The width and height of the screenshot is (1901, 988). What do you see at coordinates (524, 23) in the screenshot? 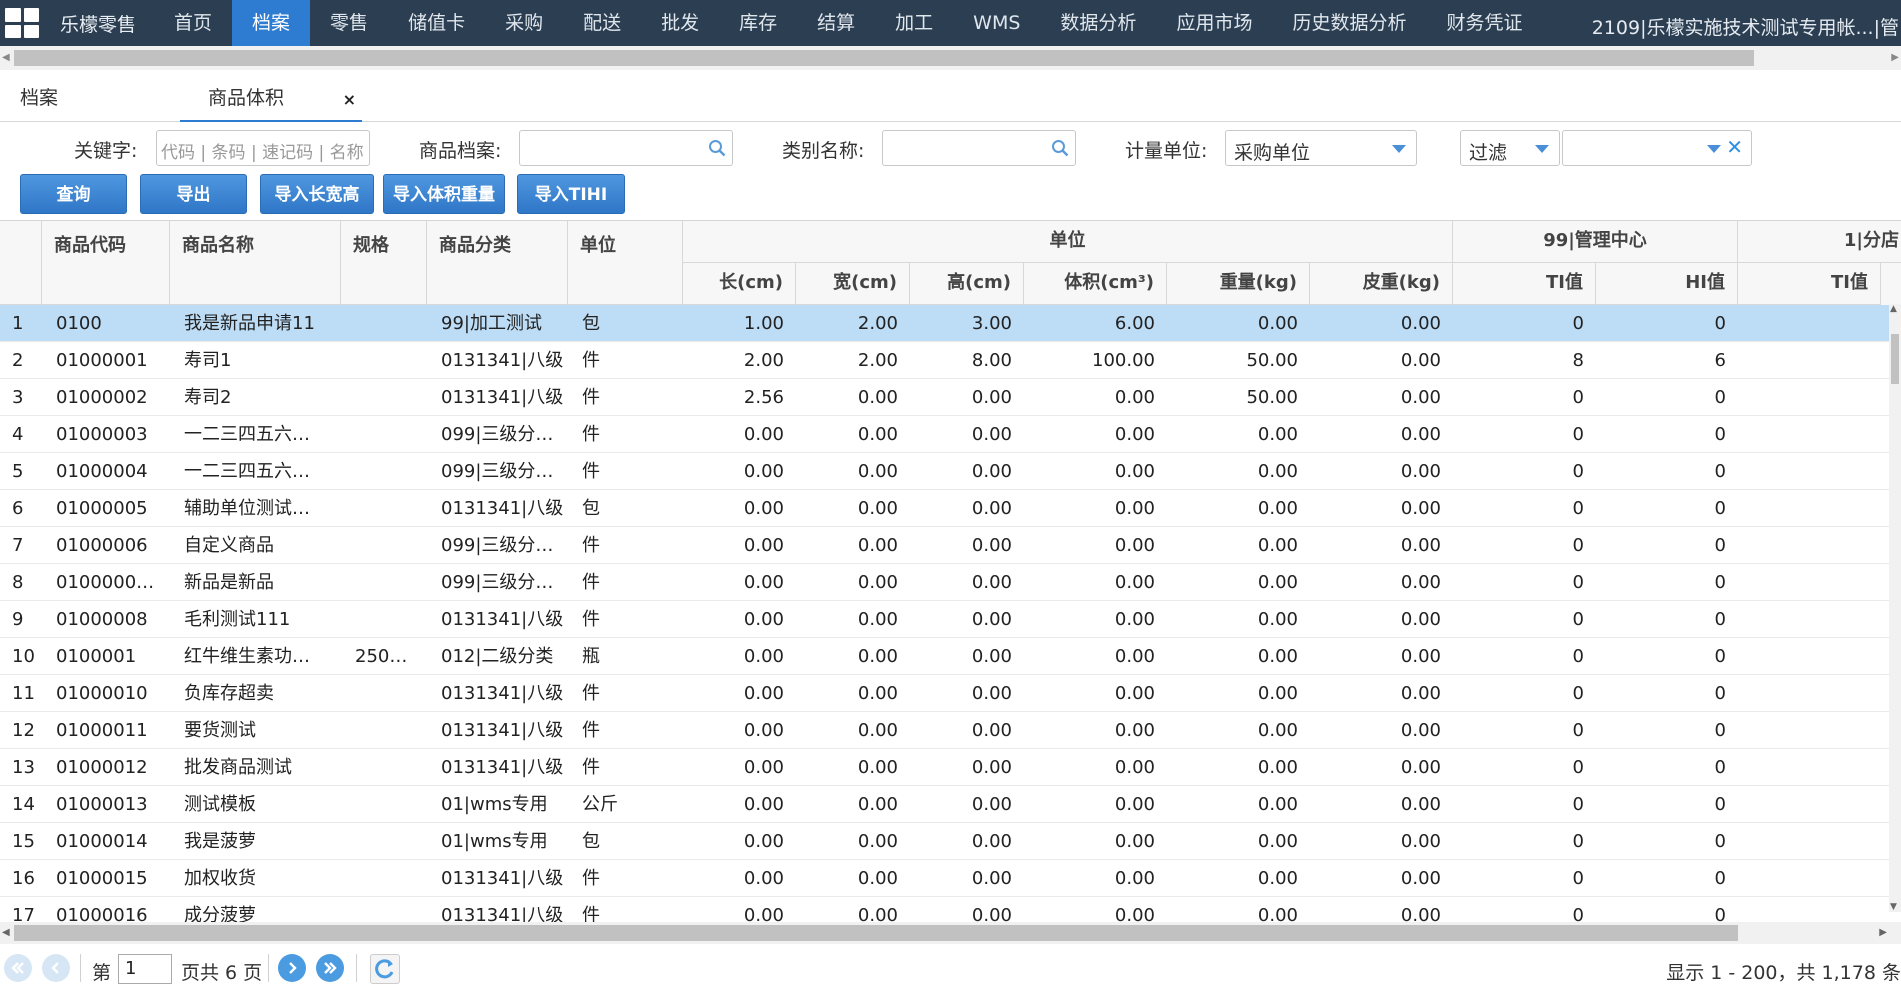
I see `nav-item-purchase: 采购` at bounding box center [524, 23].